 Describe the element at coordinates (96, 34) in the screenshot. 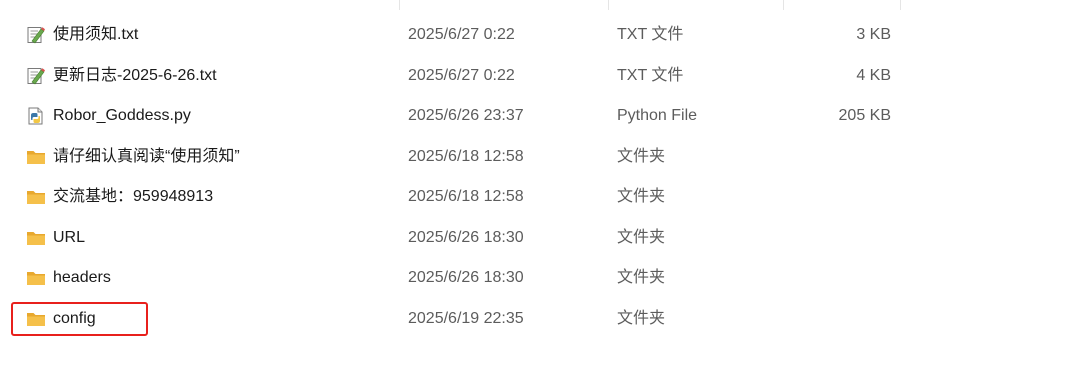

I see `file-name: 使用须知.txt` at that location.